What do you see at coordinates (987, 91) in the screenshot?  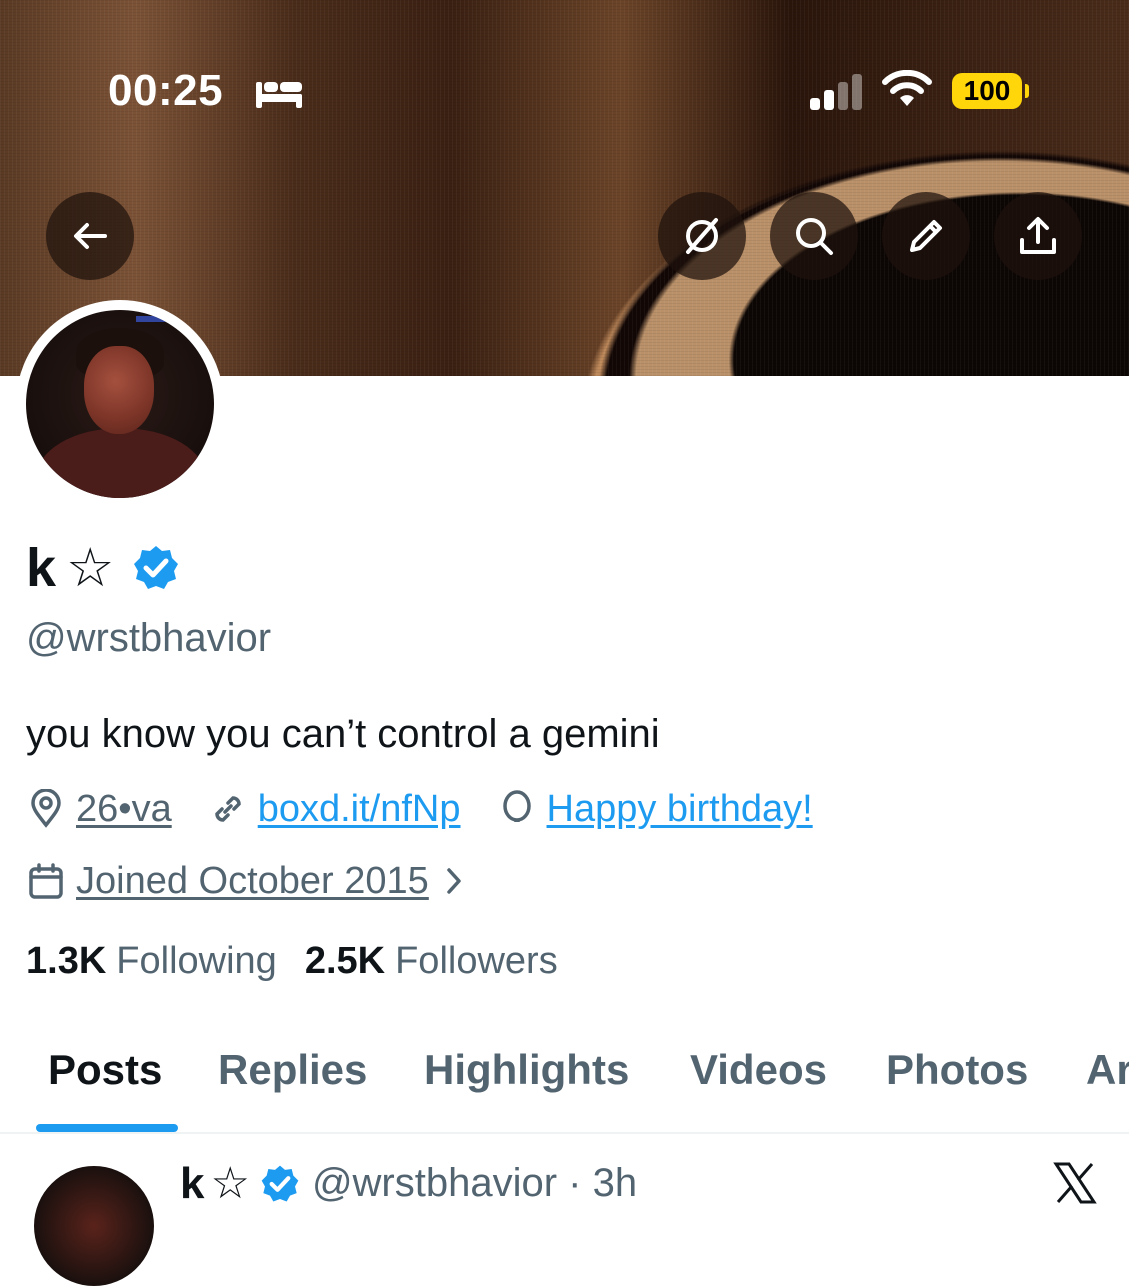 I see `battery-indicator: 100` at bounding box center [987, 91].